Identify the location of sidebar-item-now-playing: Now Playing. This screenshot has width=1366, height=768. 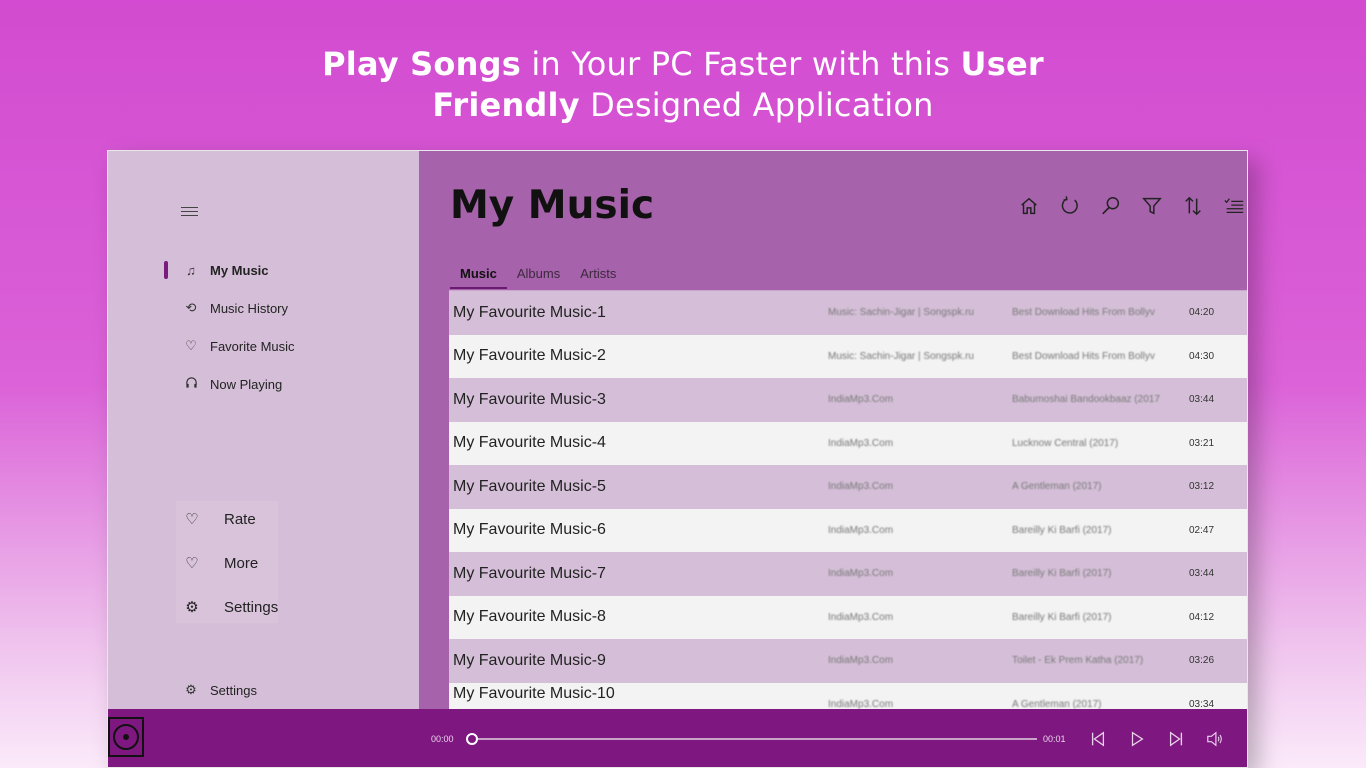
(284, 384).